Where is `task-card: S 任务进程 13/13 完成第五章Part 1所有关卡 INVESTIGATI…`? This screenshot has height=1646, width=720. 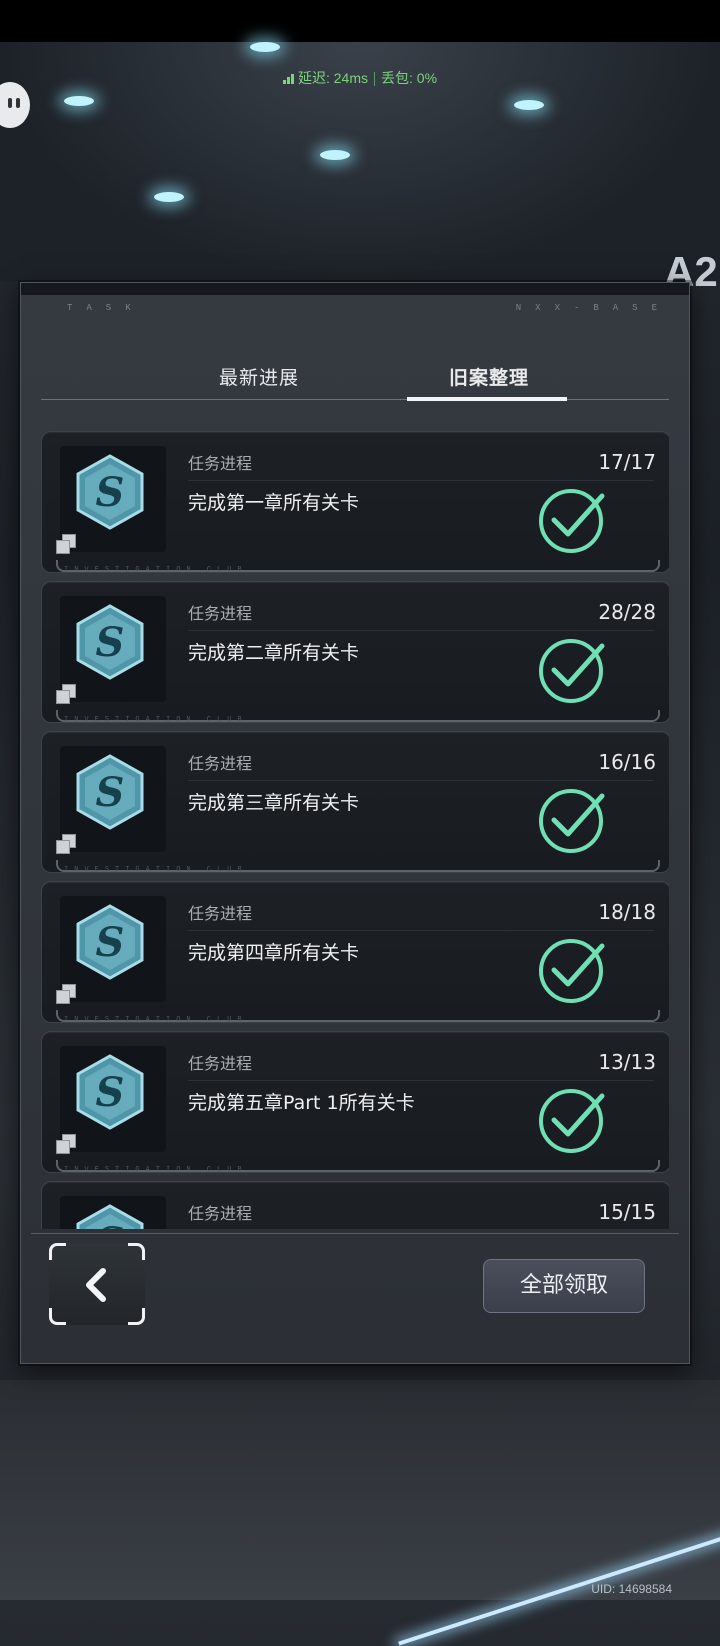
task-card: S 任务进程 13/13 完成第五章Part 1所有关卡 INVESTIGATI… is located at coordinates (355, 1102).